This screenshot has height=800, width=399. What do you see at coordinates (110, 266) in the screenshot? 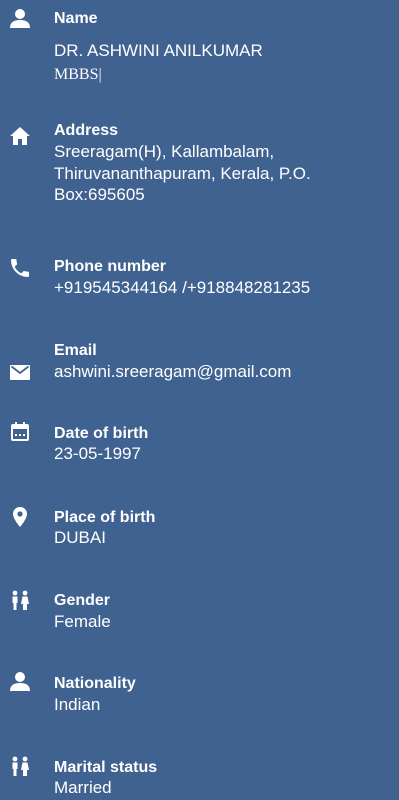
I see `phone-label: Phone number` at bounding box center [110, 266].